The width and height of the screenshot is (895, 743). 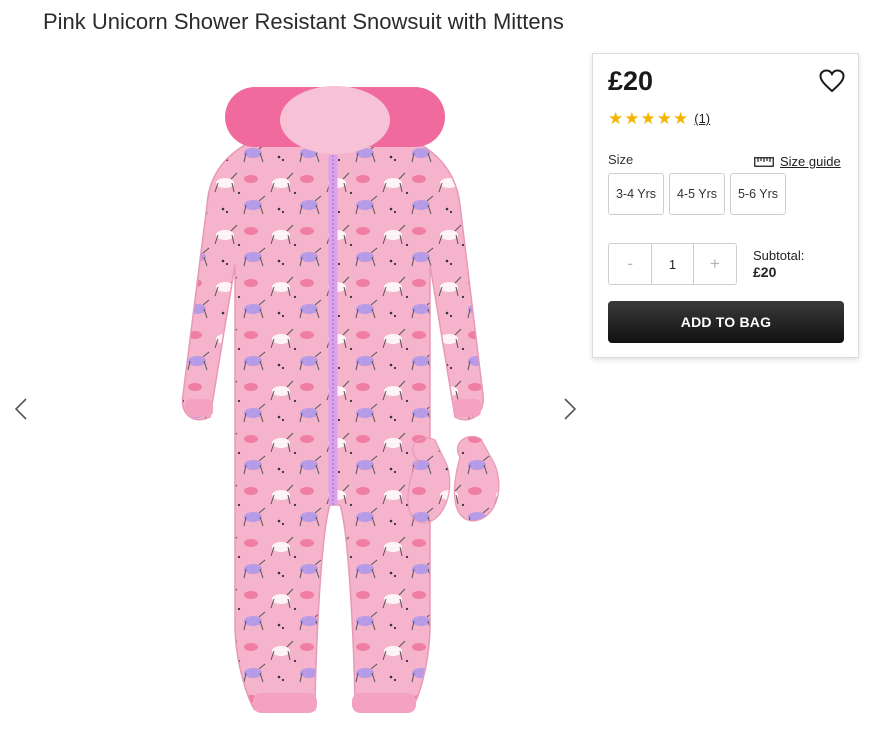 I want to click on wishlist-button, so click(x=832, y=81).